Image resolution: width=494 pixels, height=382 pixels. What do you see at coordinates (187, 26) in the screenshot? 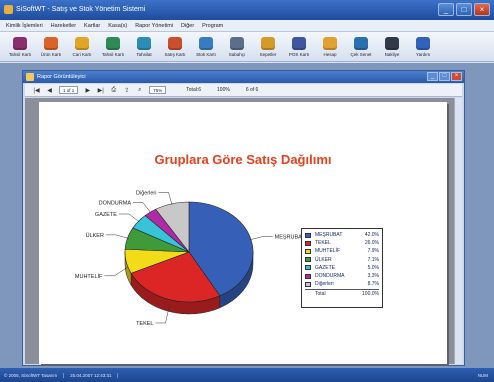
I see `menu-item-diger: Diğer` at bounding box center [187, 26].